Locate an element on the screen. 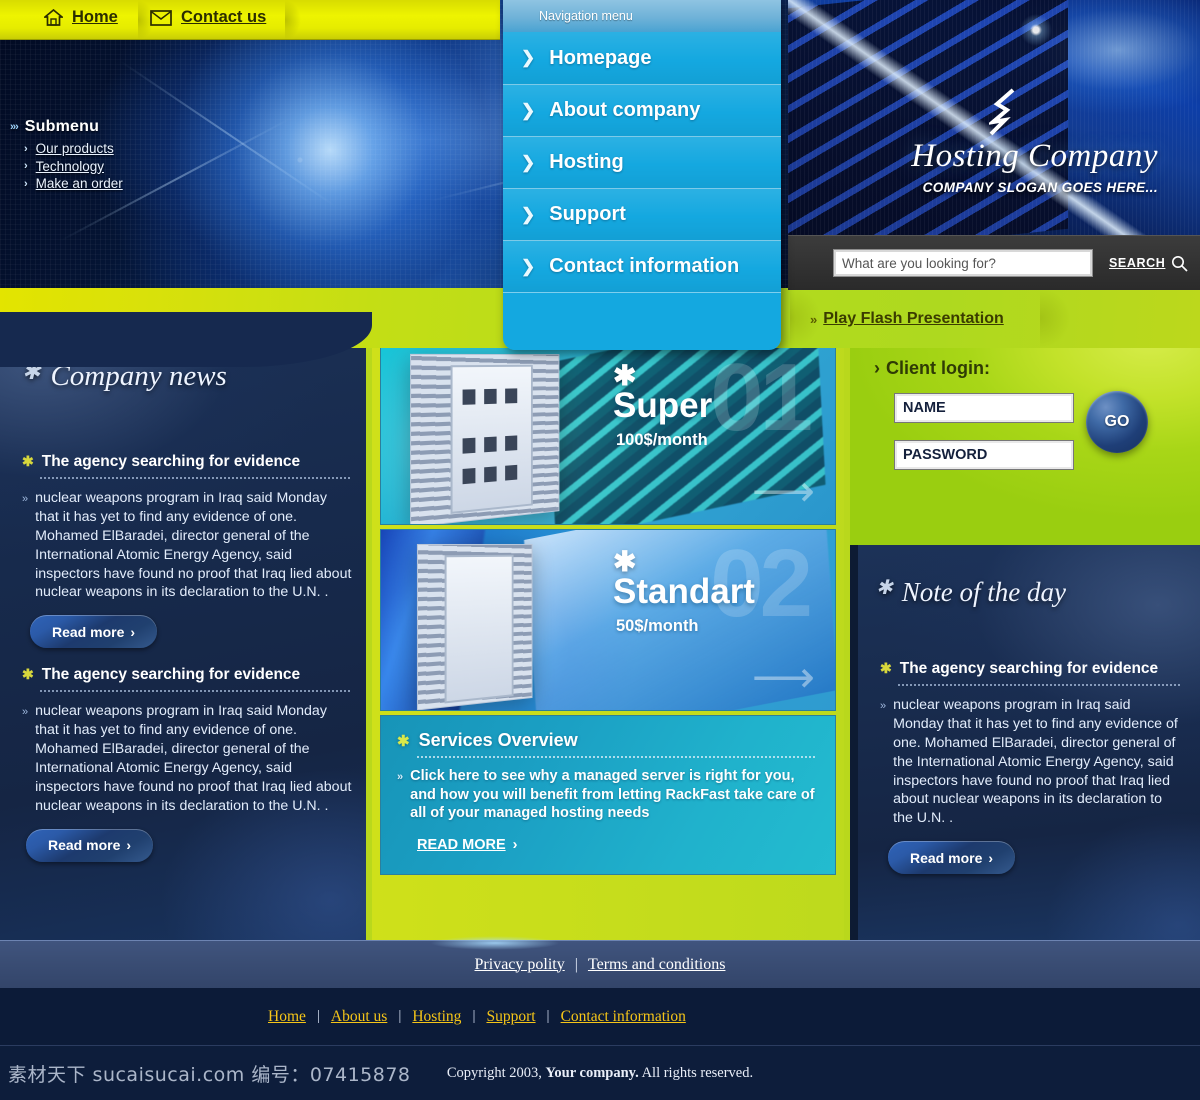 The height and width of the screenshot is (1100, 1200). navmenu-item-support: ❯ Support is located at coordinates (642, 214).